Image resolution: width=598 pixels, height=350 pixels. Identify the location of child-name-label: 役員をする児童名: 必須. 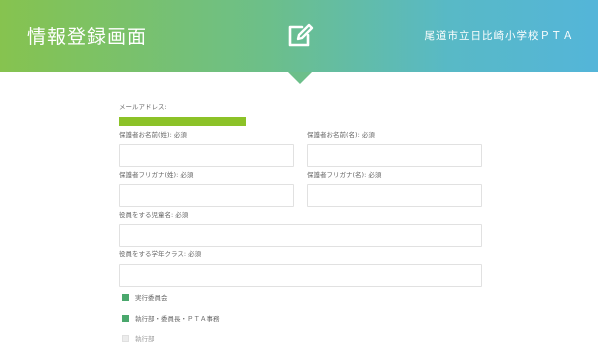
(154, 215).